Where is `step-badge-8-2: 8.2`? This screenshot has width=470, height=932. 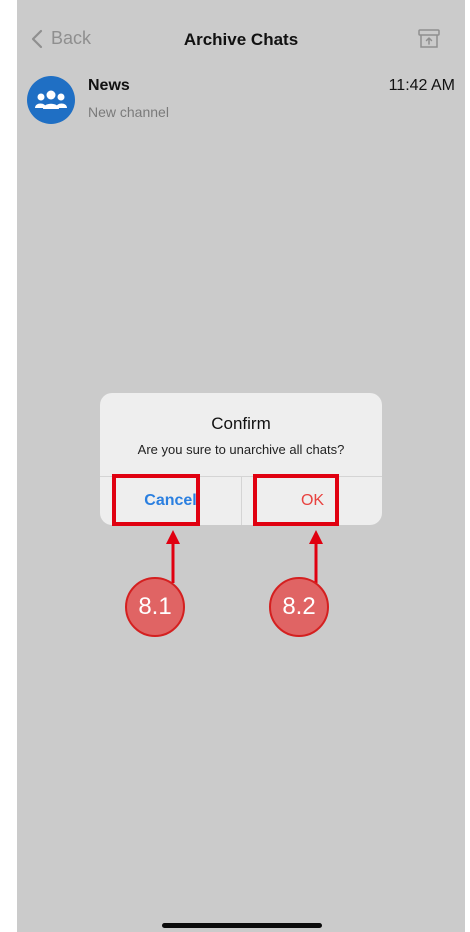 step-badge-8-2: 8.2 is located at coordinates (299, 607).